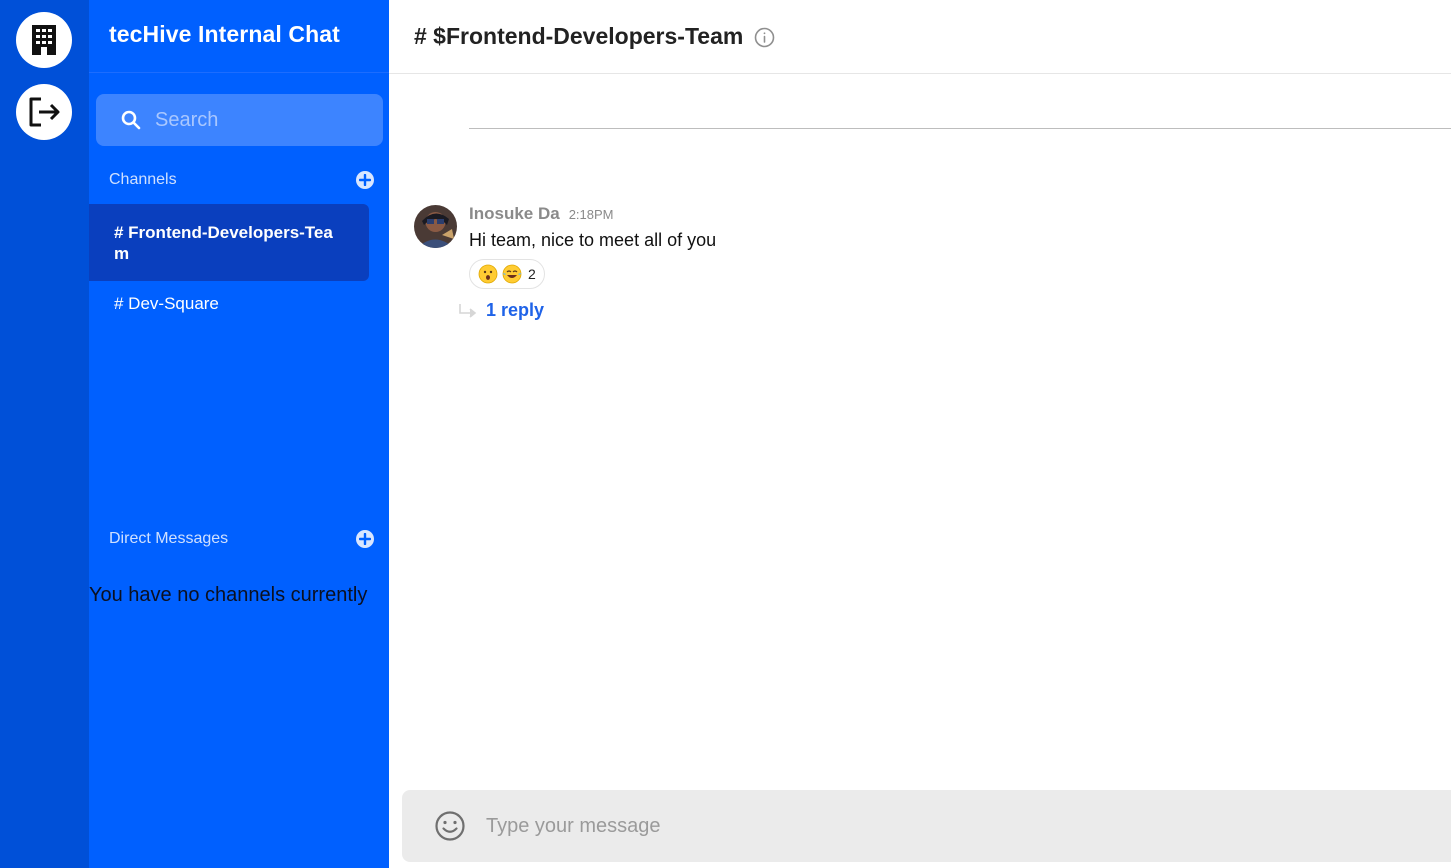 This screenshot has width=1451, height=868. I want to click on message-text: Hi team, nice to meet all of you, so click(593, 240).